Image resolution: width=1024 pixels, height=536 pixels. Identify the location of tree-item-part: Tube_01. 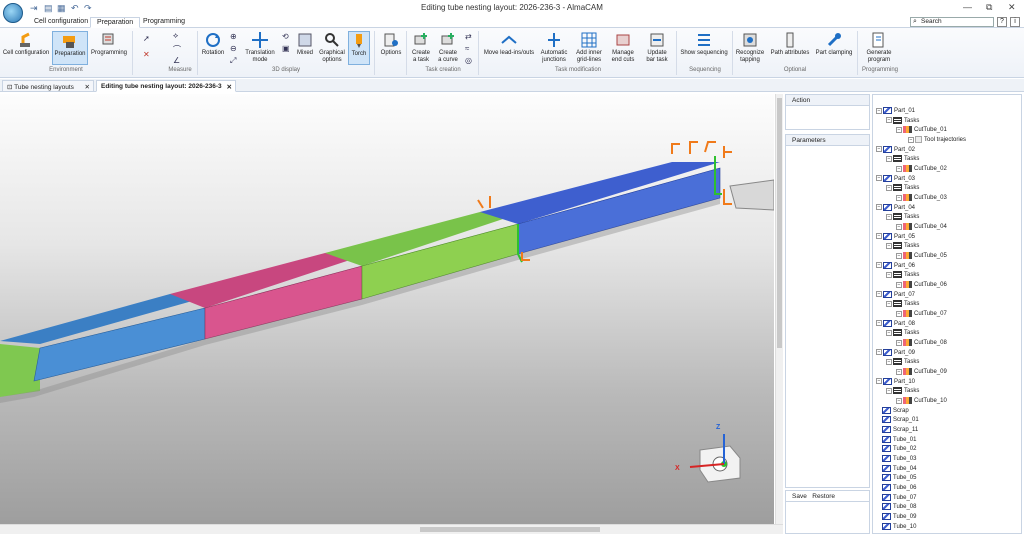
(899, 440).